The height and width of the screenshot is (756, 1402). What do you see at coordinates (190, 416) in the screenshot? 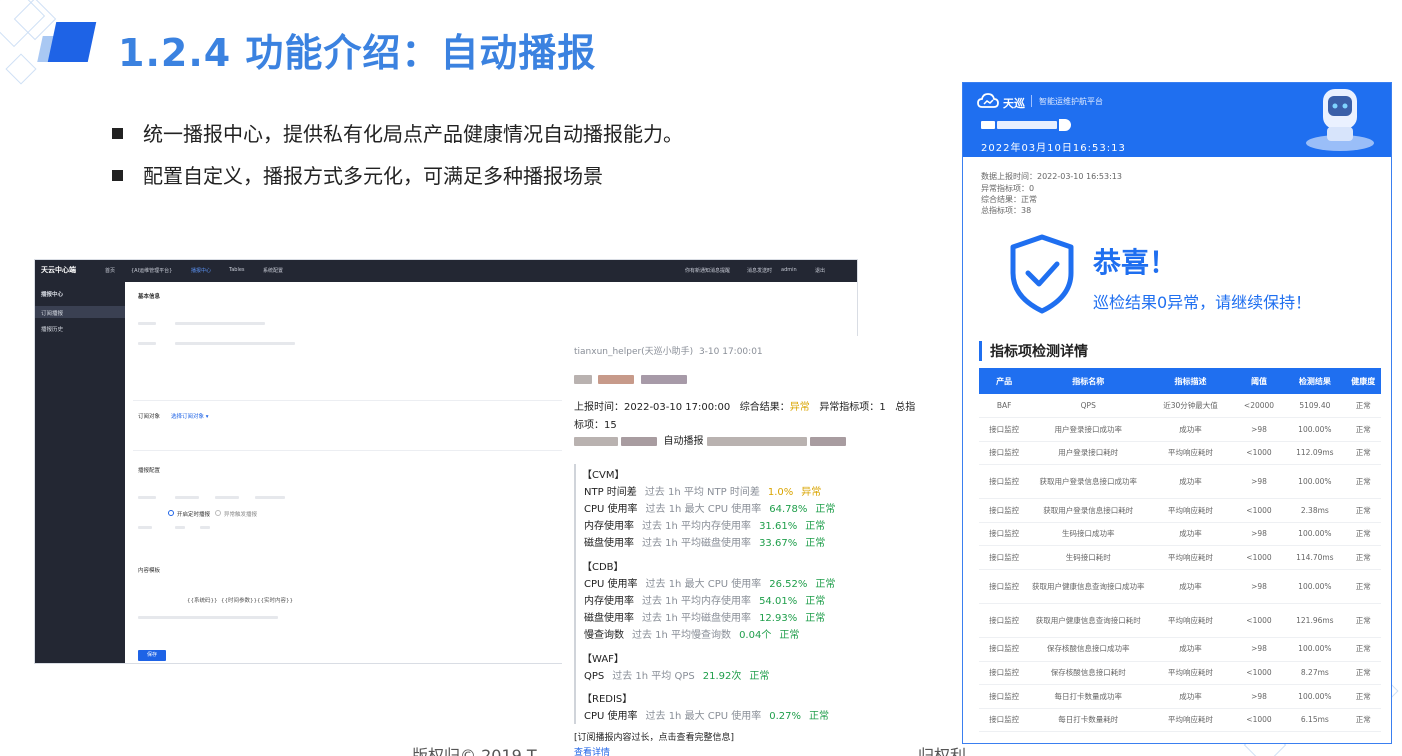
I see `select-receiver-link: 选择订阅对象 ▾` at bounding box center [190, 416].